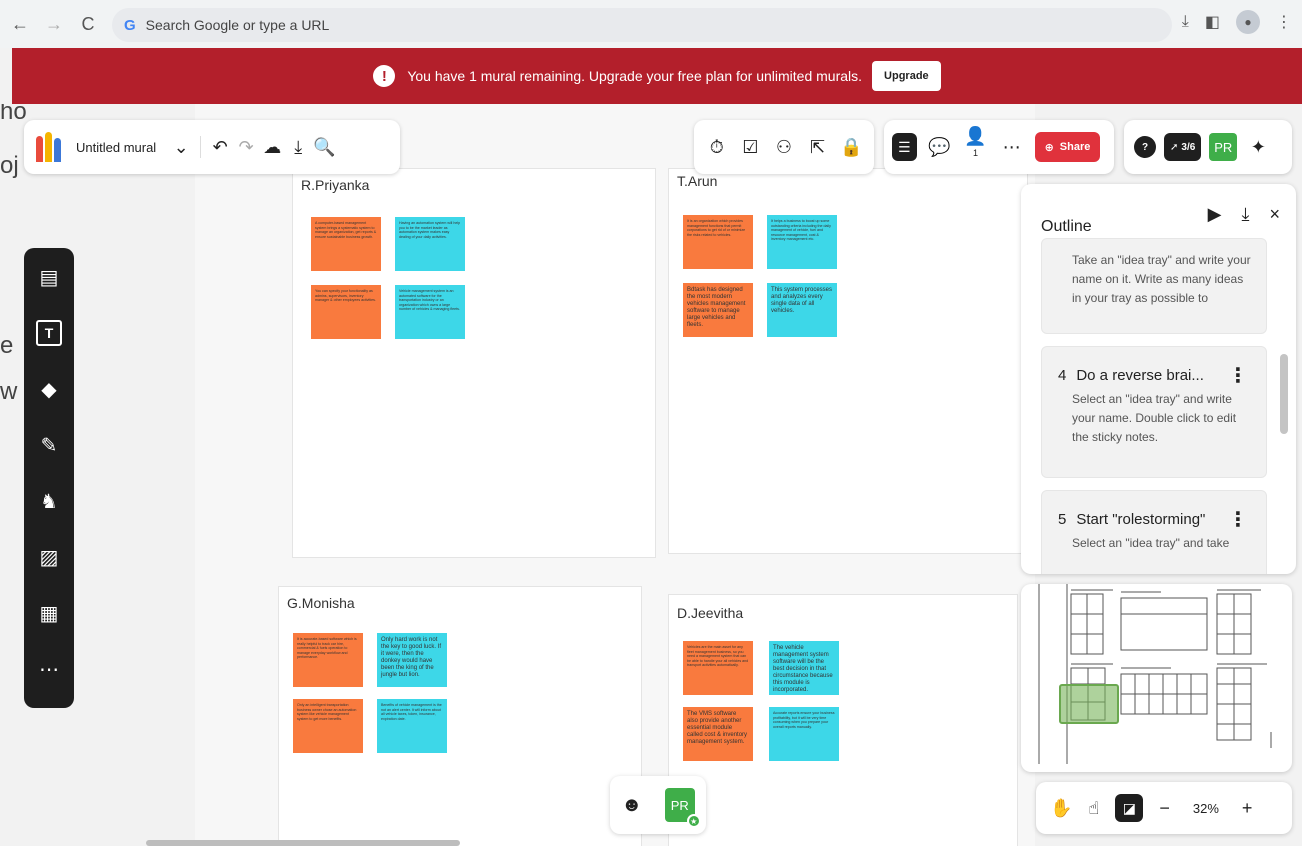 The width and height of the screenshot is (1302, 846). What do you see at coordinates (324, 147) in the screenshot?
I see `search-icon: 🔍` at bounding box center [324, 147].